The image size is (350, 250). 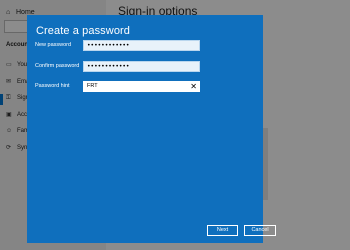 I want to click on password-hint-label: Password hint, so click(x=52, y=86).